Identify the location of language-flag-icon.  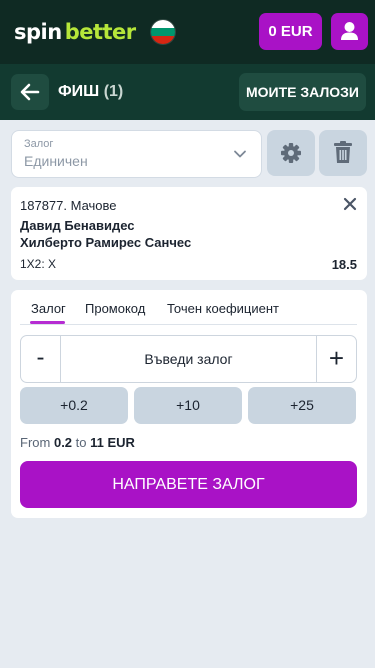
(163, 32).